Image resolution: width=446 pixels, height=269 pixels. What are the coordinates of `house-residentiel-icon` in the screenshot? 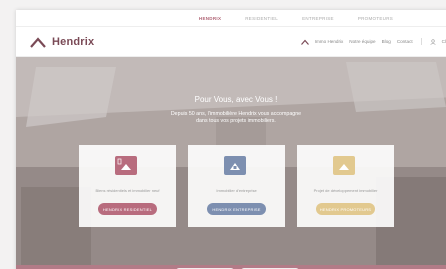 It's located at (126, 165).